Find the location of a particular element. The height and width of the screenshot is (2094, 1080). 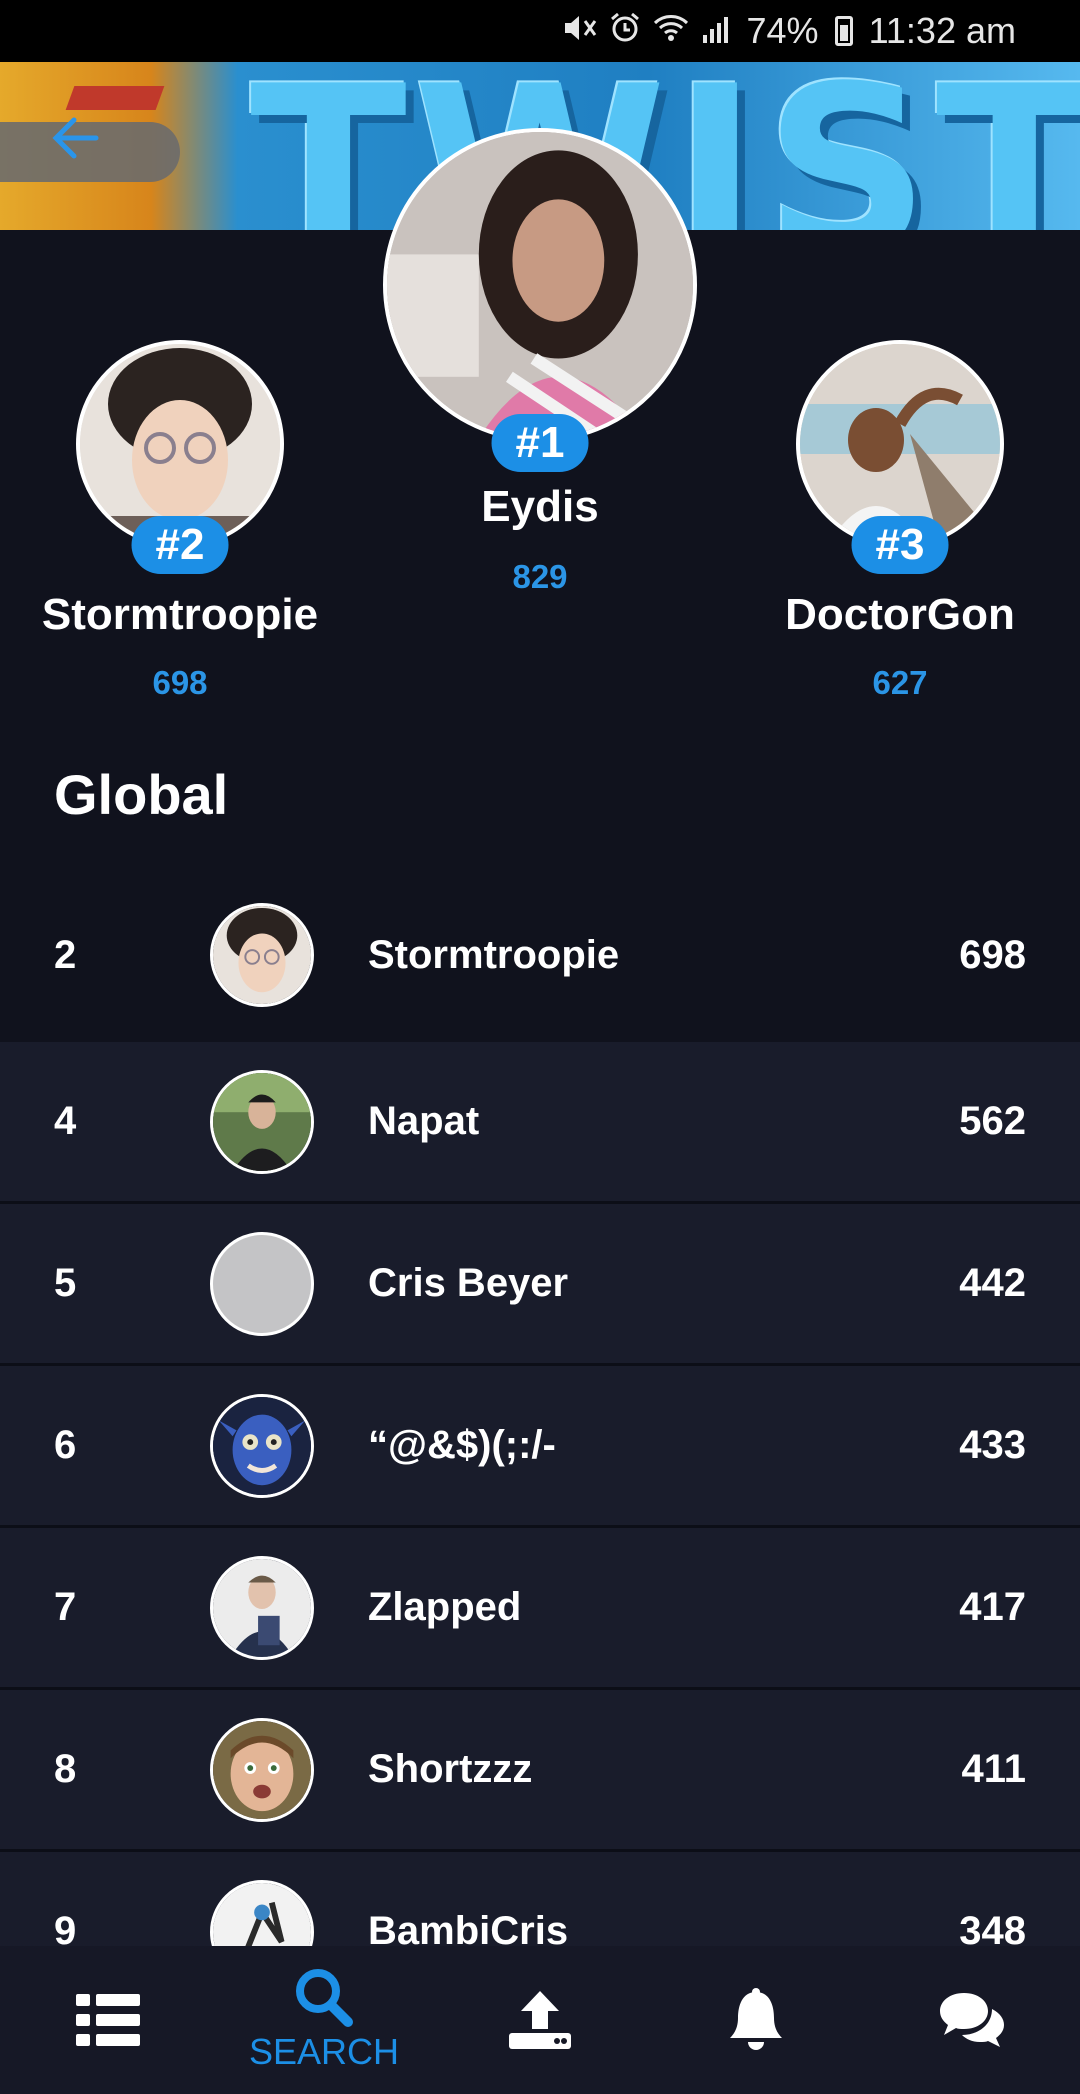

nav-feed is located at coordinates (108, 2020).